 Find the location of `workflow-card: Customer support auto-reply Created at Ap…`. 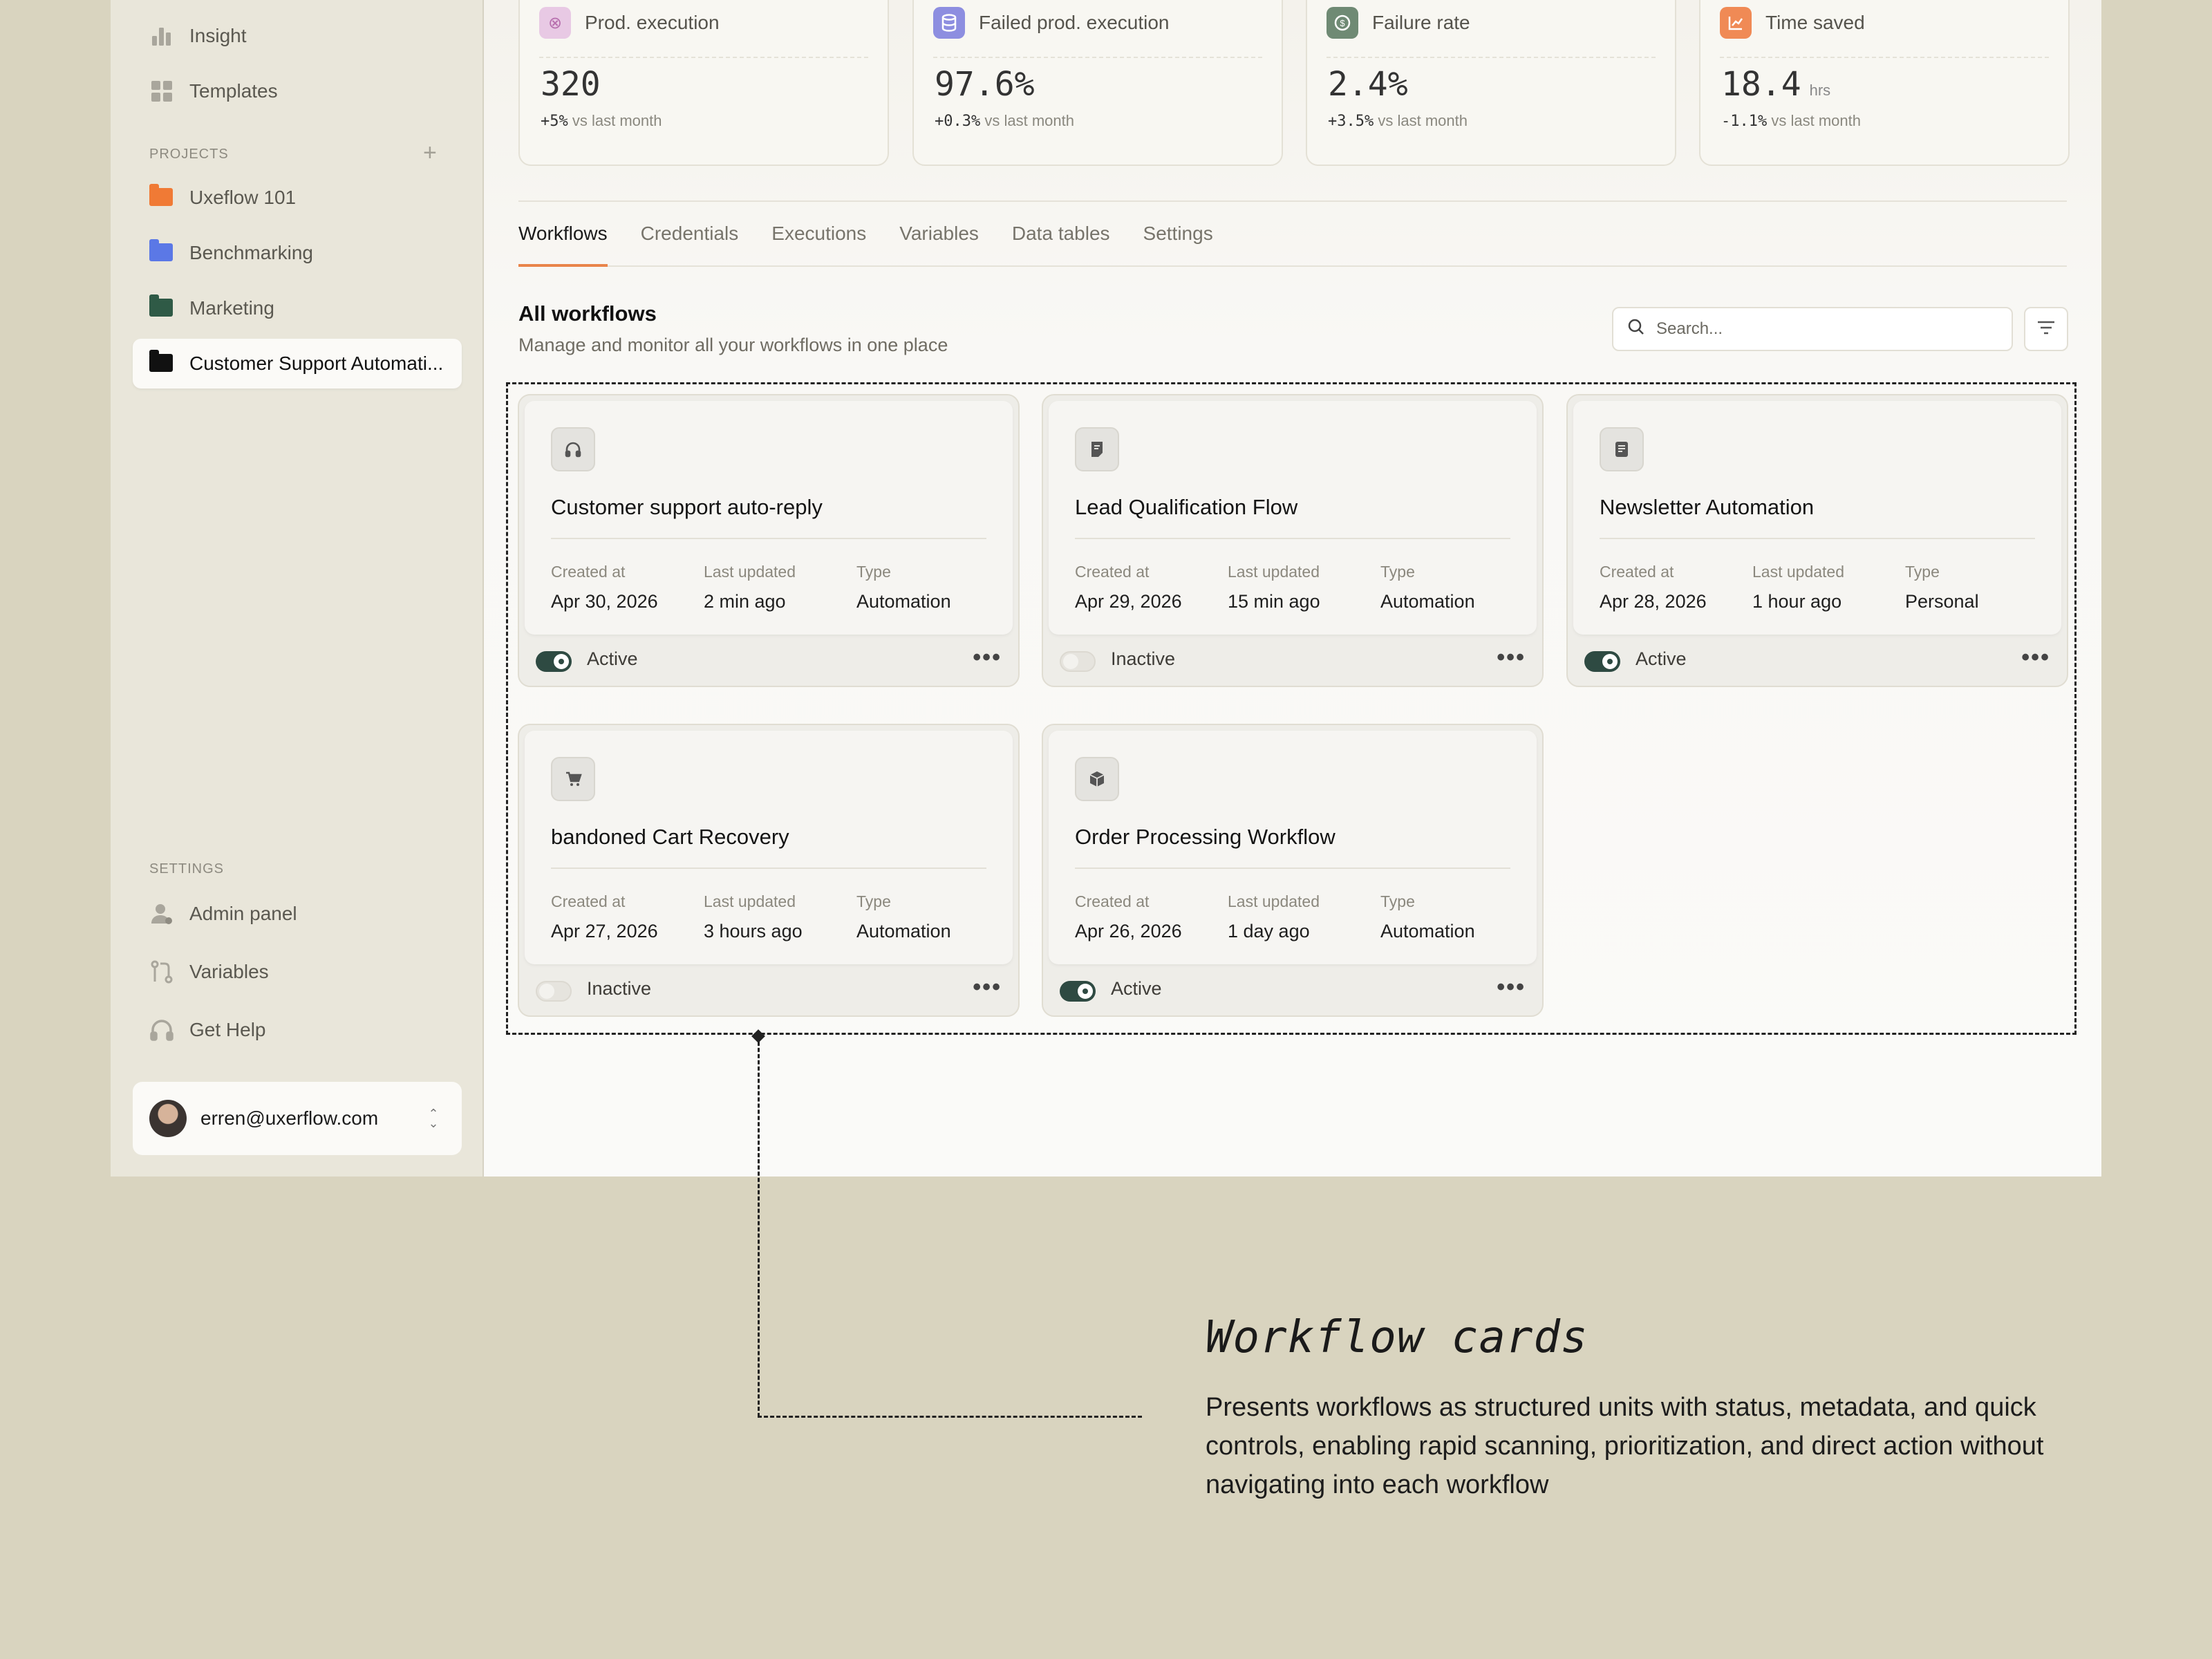

workflow-card: Customer support auto-reply Created at Ap… is located at coordinates (769, 540).